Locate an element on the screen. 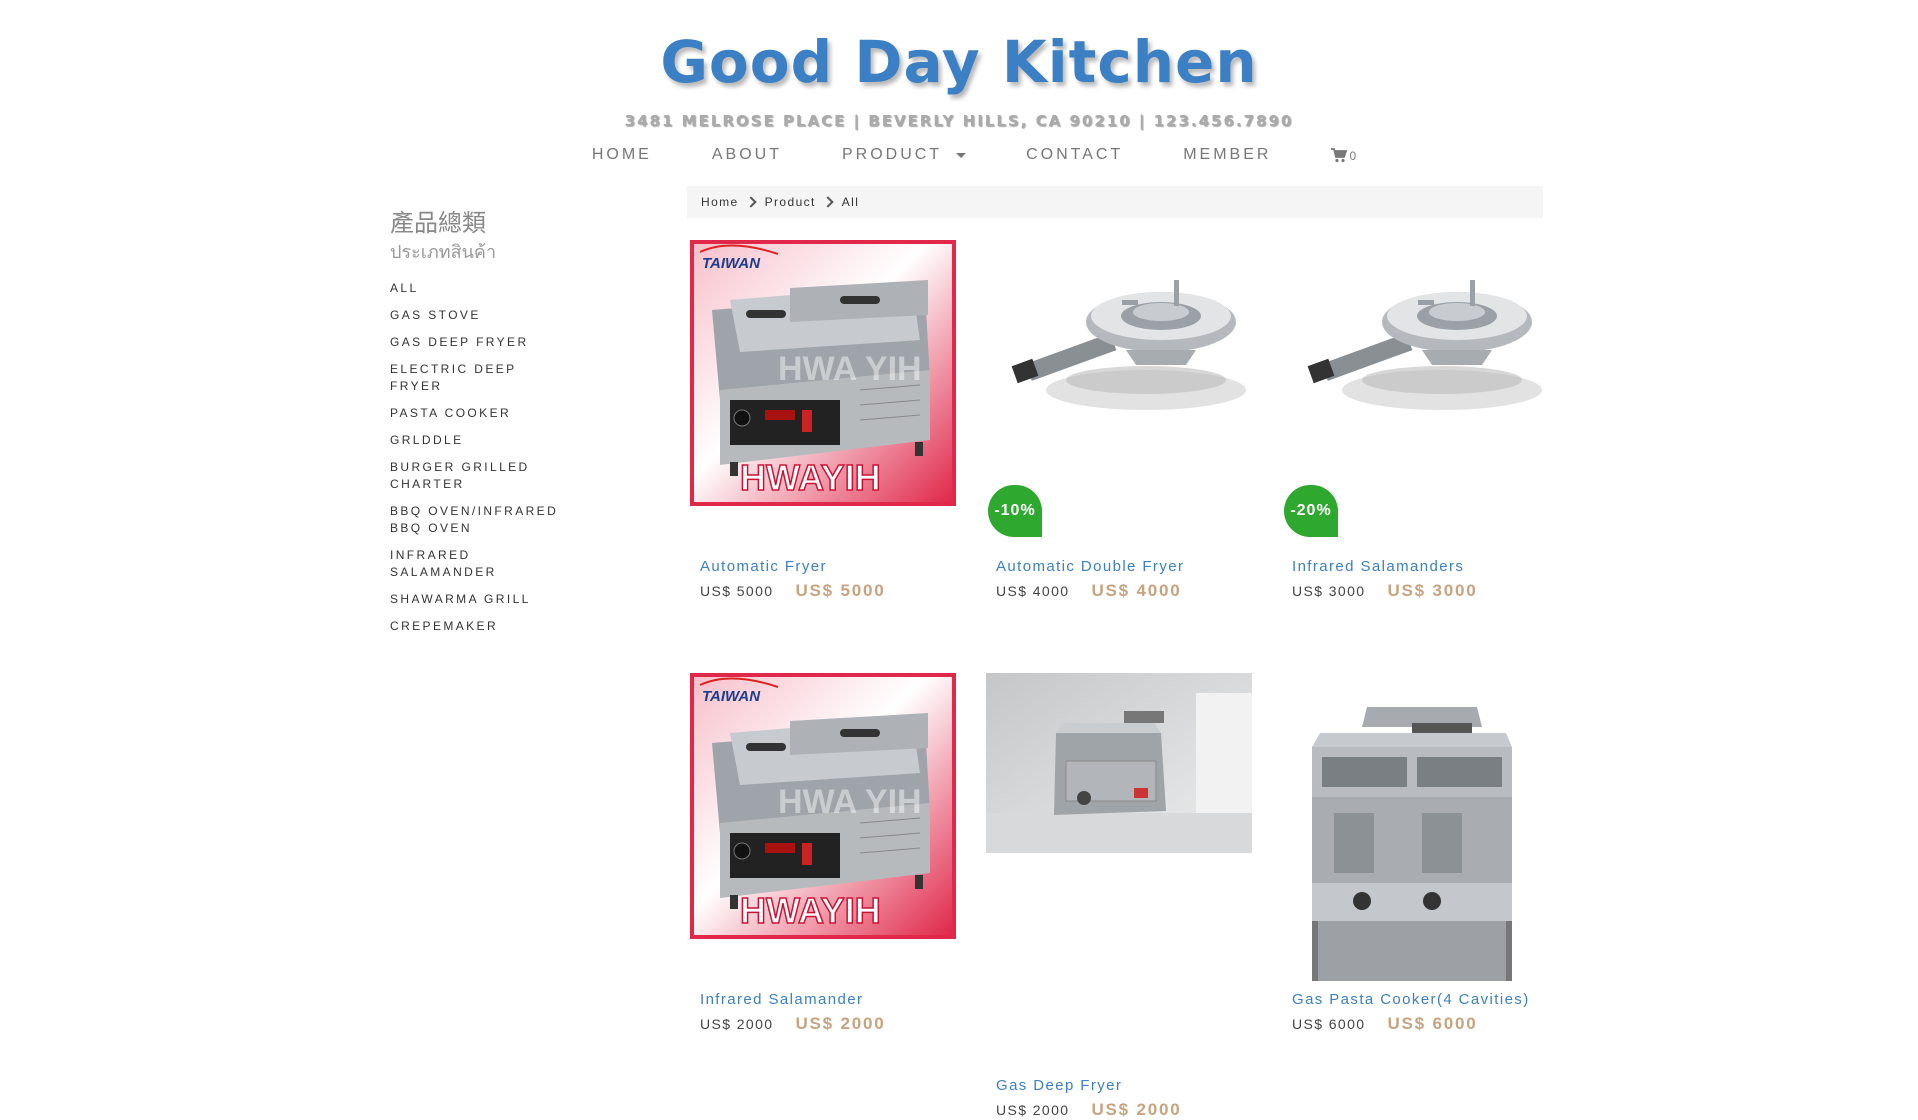 The image size is (1918, 1120). nav-contact-label: CONTACT is located at coordinates (1075, 154).